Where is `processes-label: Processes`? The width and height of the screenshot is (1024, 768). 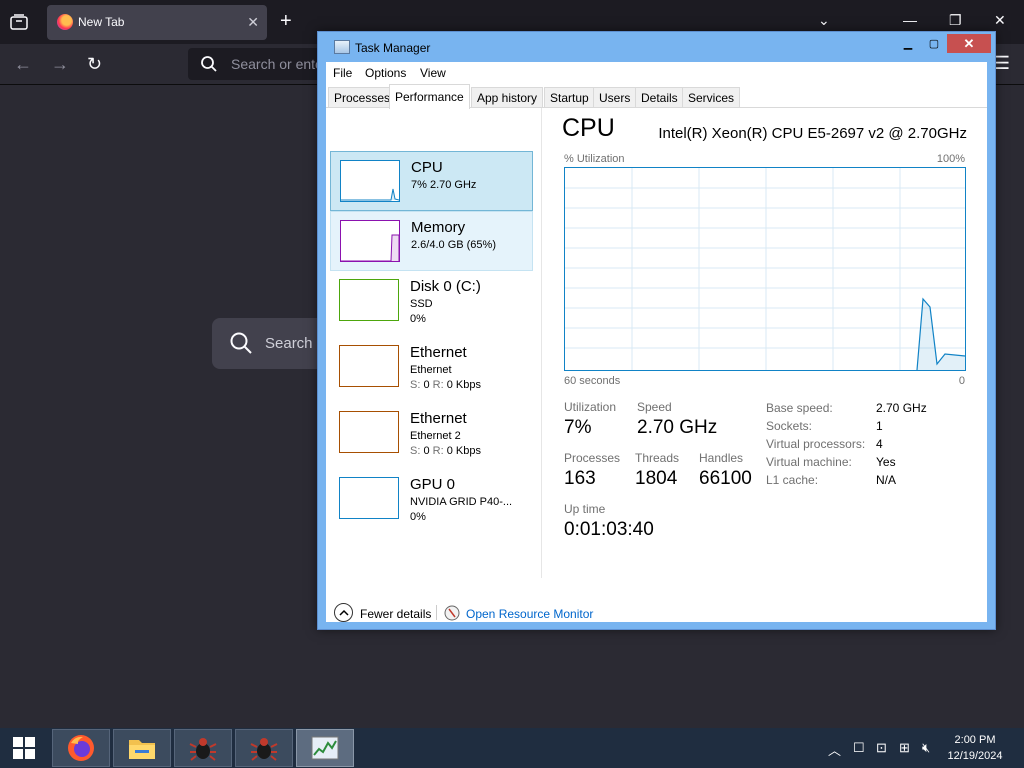 processes-label: Processes is located at coordinates (592, 458).